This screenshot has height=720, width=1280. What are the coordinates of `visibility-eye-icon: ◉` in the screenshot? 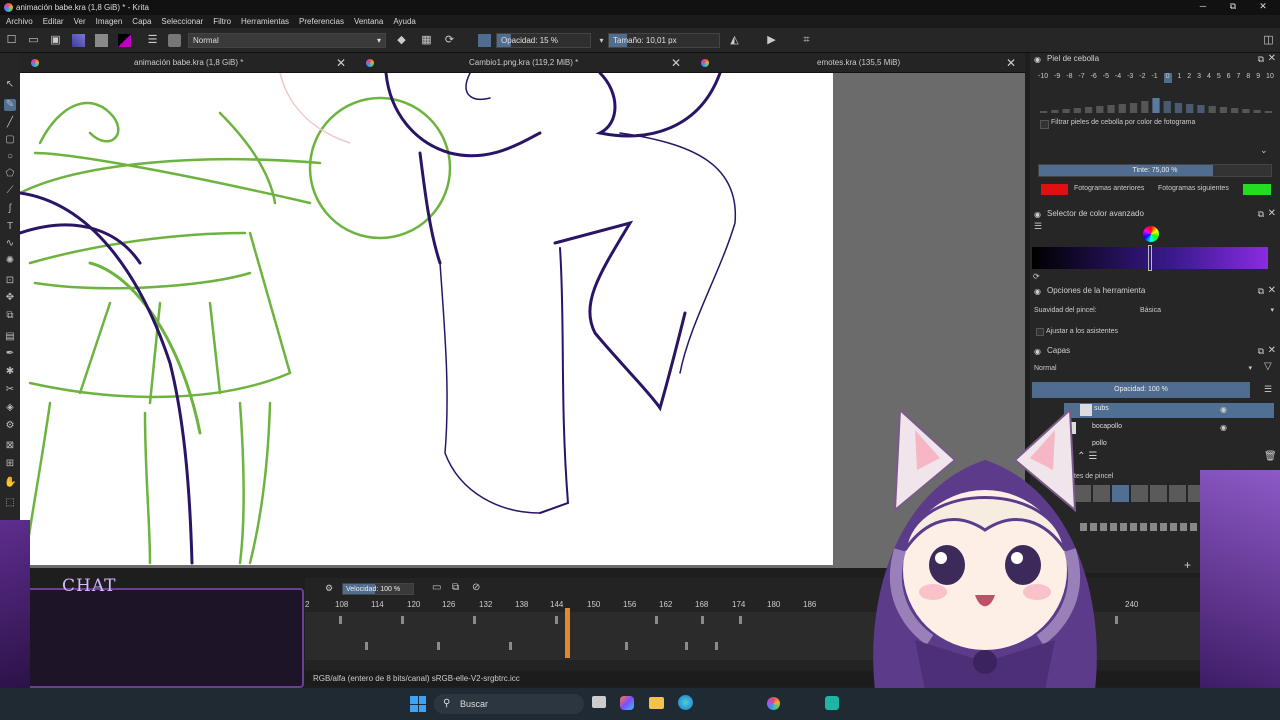 It's located at (1223, 409).